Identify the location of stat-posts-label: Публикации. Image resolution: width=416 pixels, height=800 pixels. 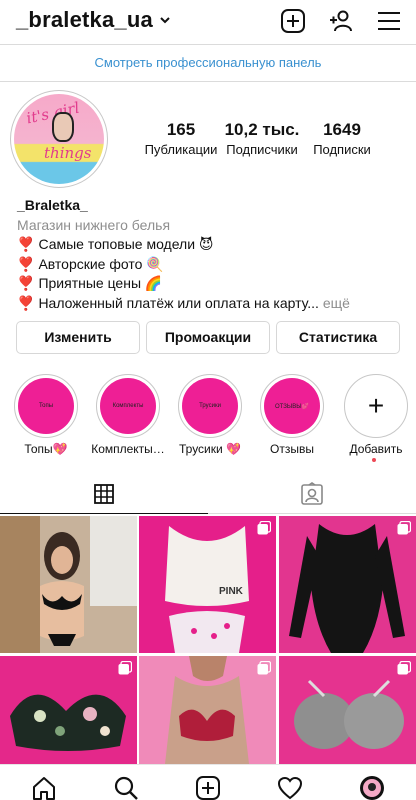
(181, 149).